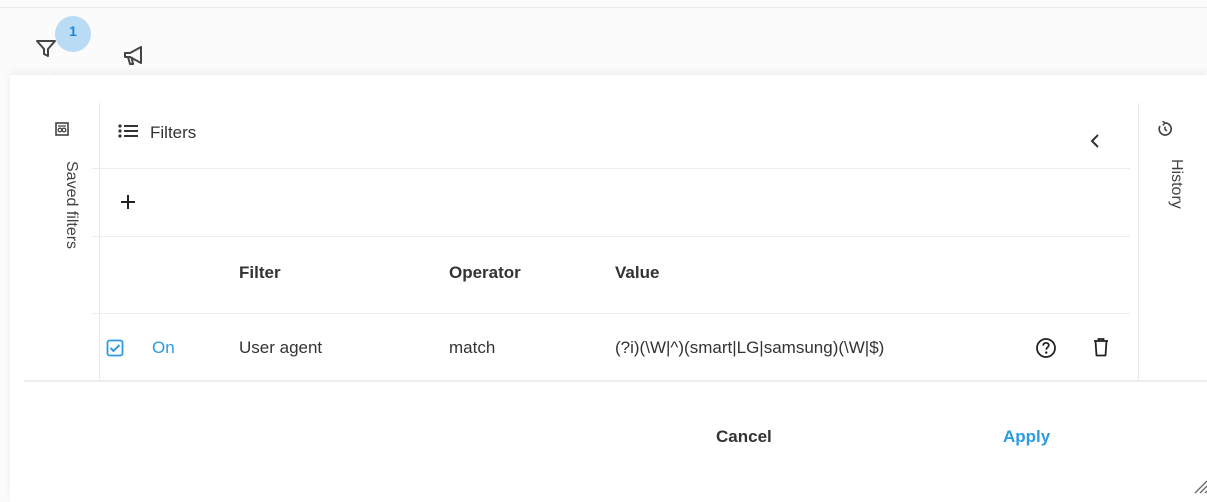  I want to click on saved-filters-icon, so click(62, 131).